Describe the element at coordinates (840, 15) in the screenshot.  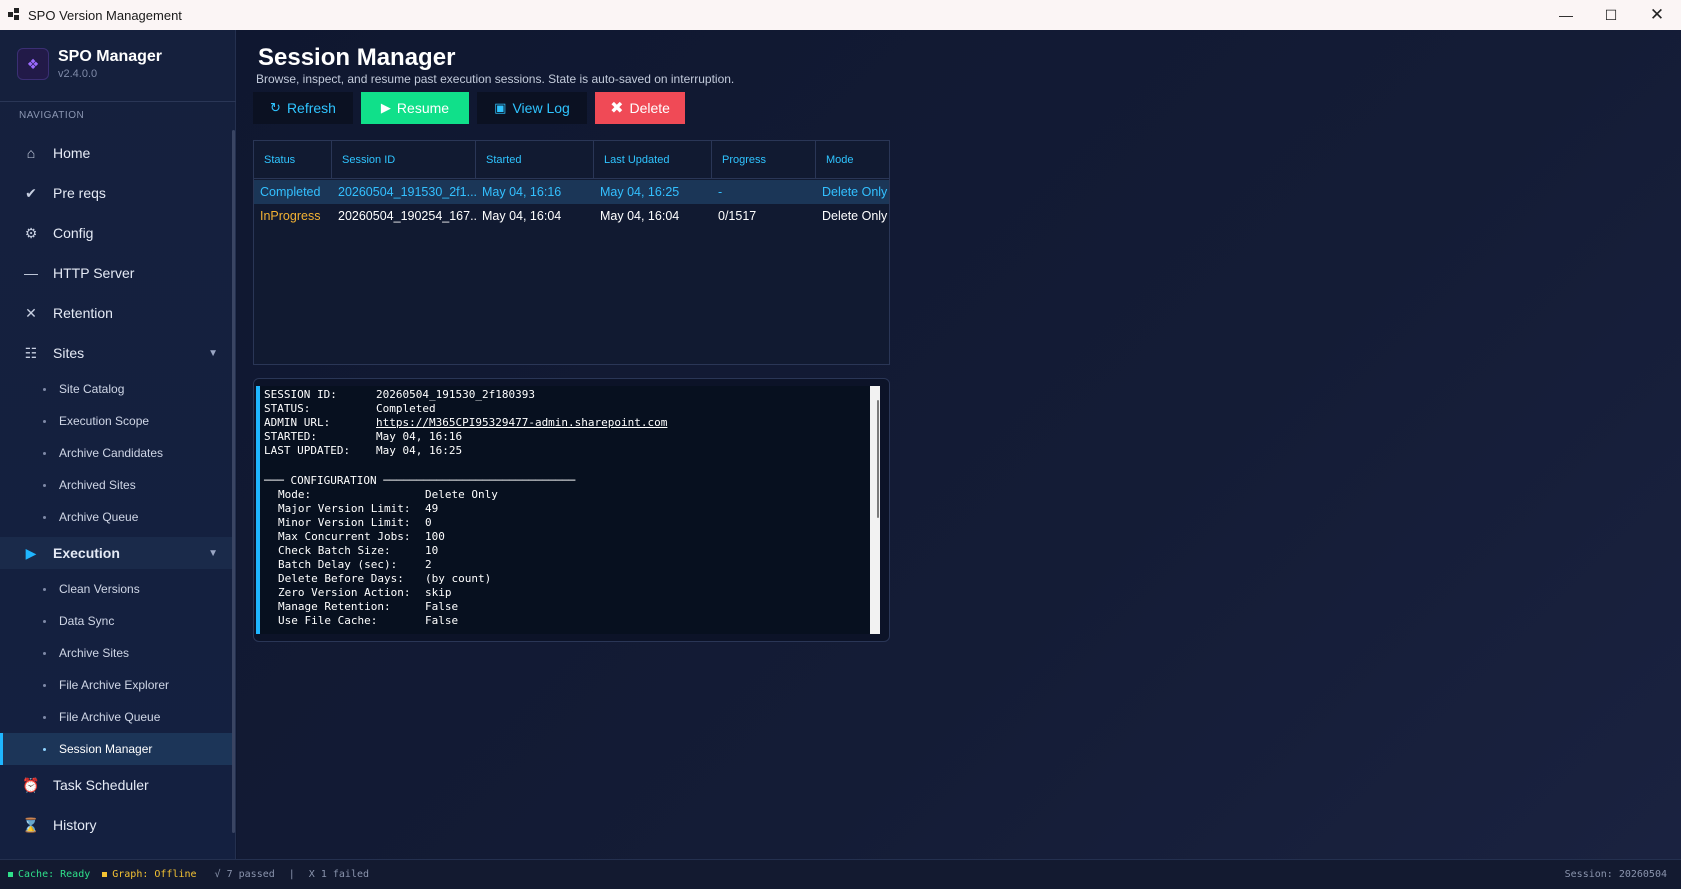
I see `window-titlebar: SPO Version Management — ☐ ✕` at that location.